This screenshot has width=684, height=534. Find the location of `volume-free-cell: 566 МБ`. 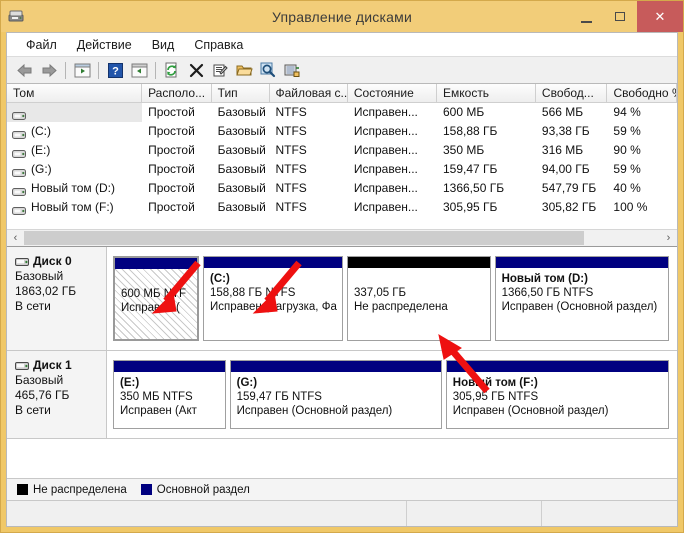

volume-free-cell: 566 МБ is located at coordinates (562, 112).